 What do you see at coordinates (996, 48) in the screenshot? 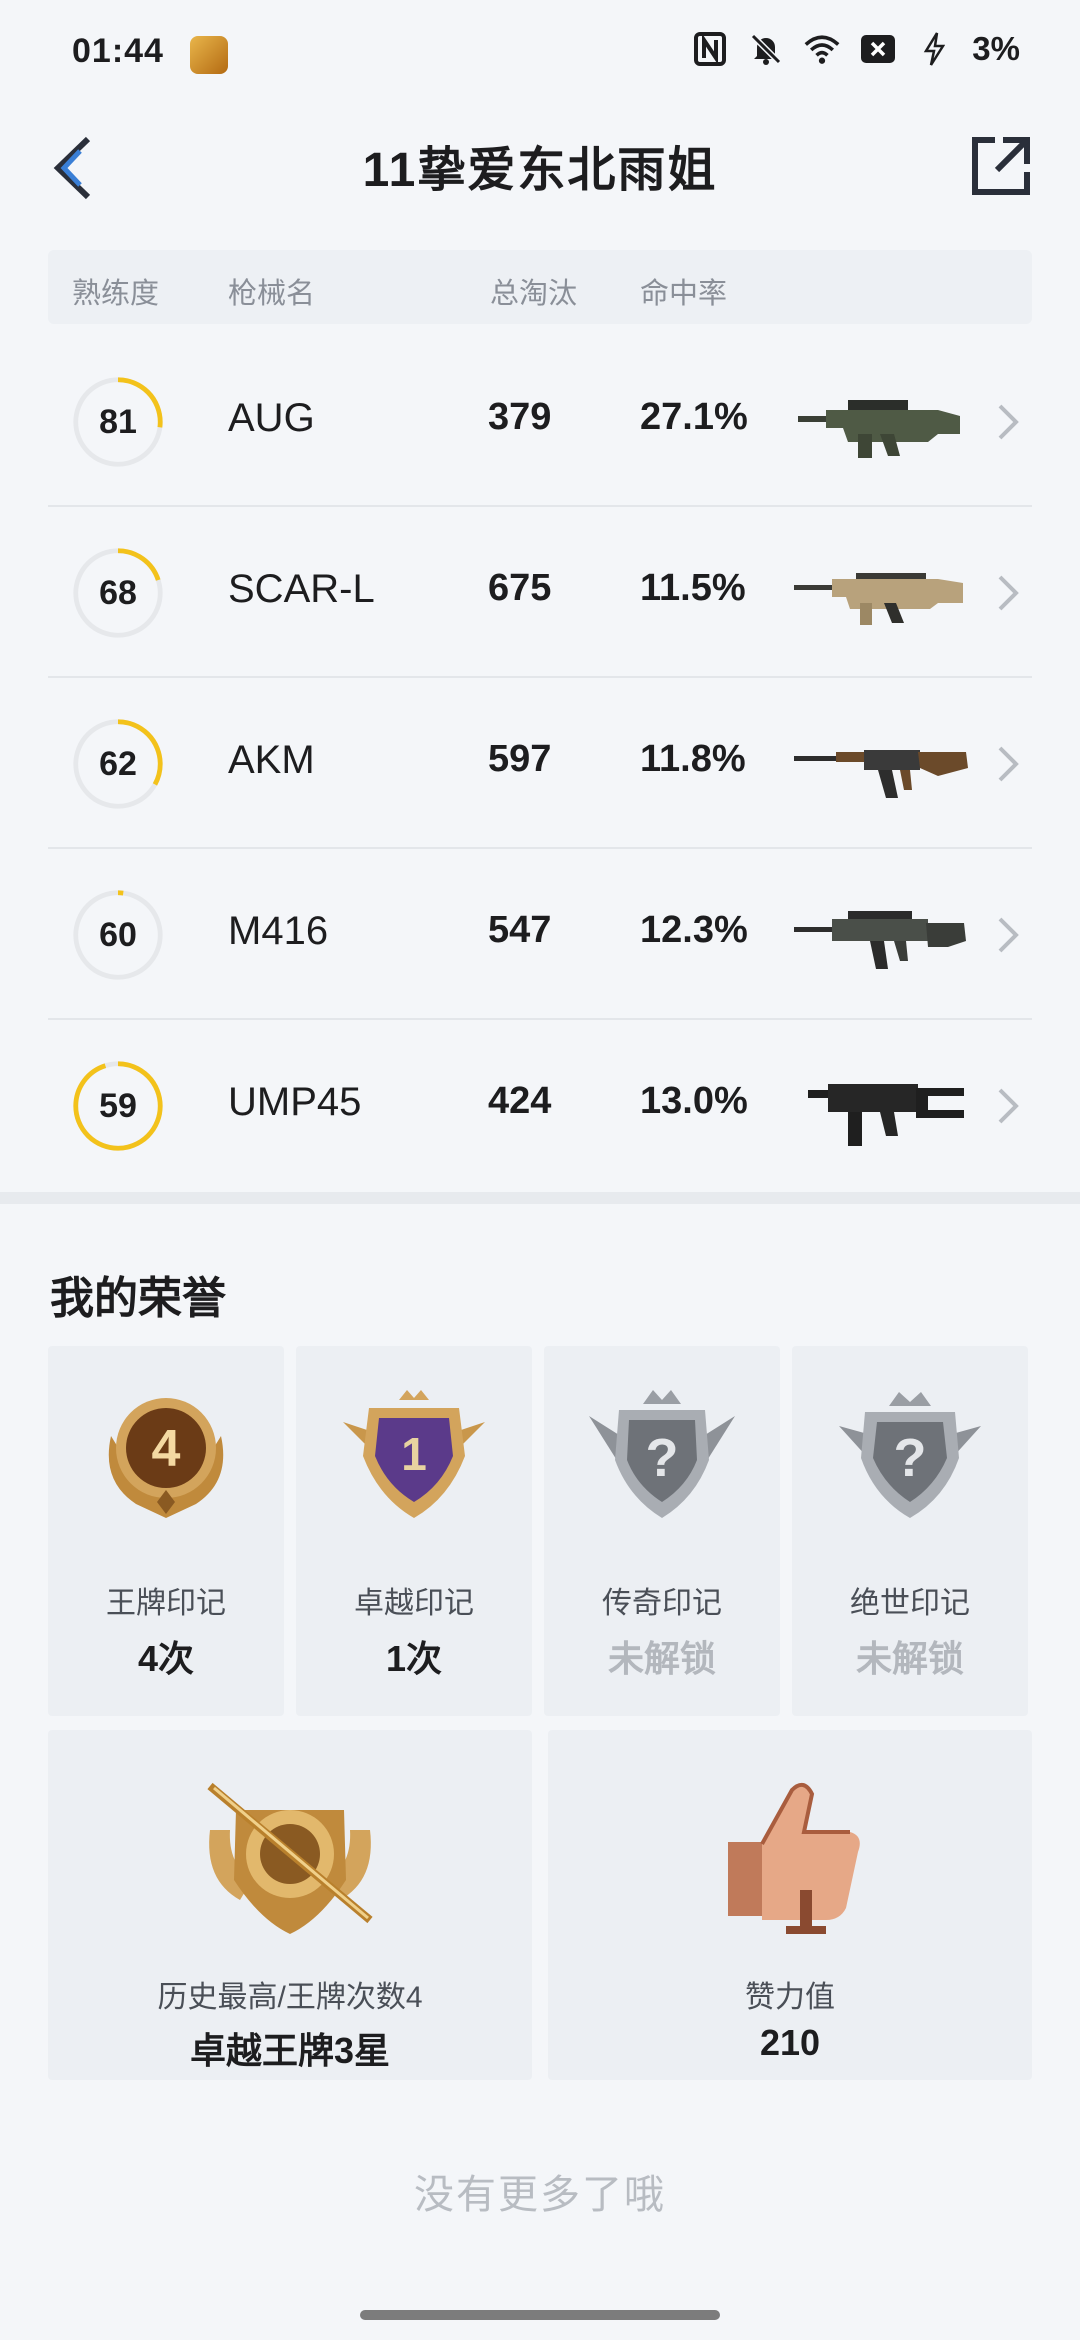
I see `battery-level: 3%` at bounding box center [996, 48].